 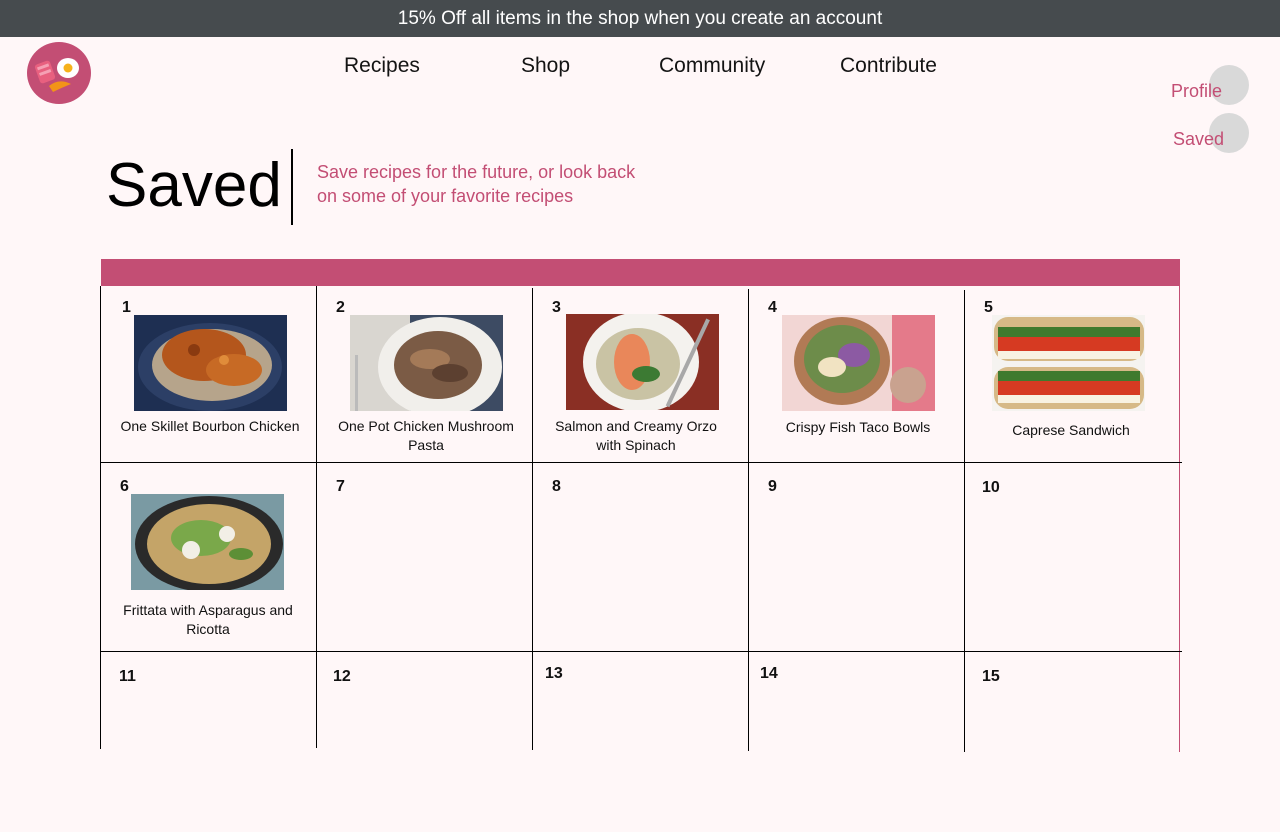 I want to click on grid-header-bar, so click(x=640, y=272).